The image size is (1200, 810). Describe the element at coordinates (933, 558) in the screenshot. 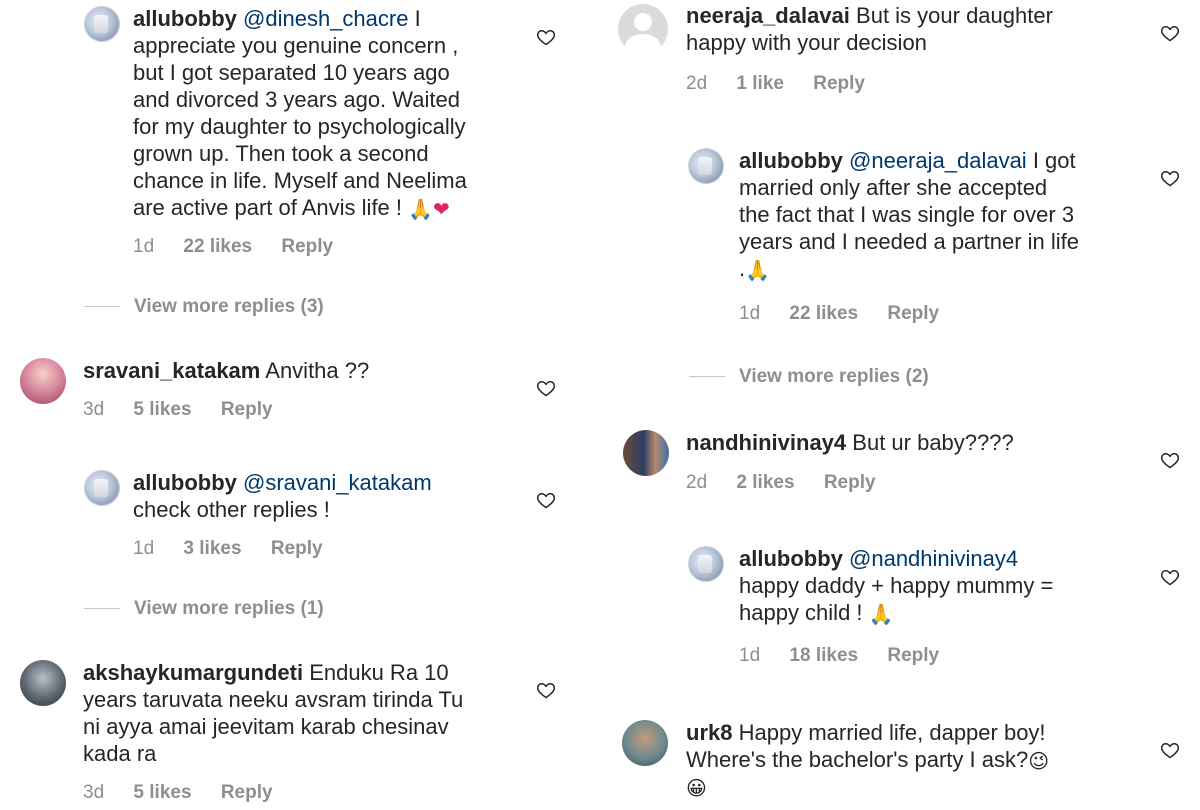

I see `comment-mention: @nandhinivinay4` at that location.